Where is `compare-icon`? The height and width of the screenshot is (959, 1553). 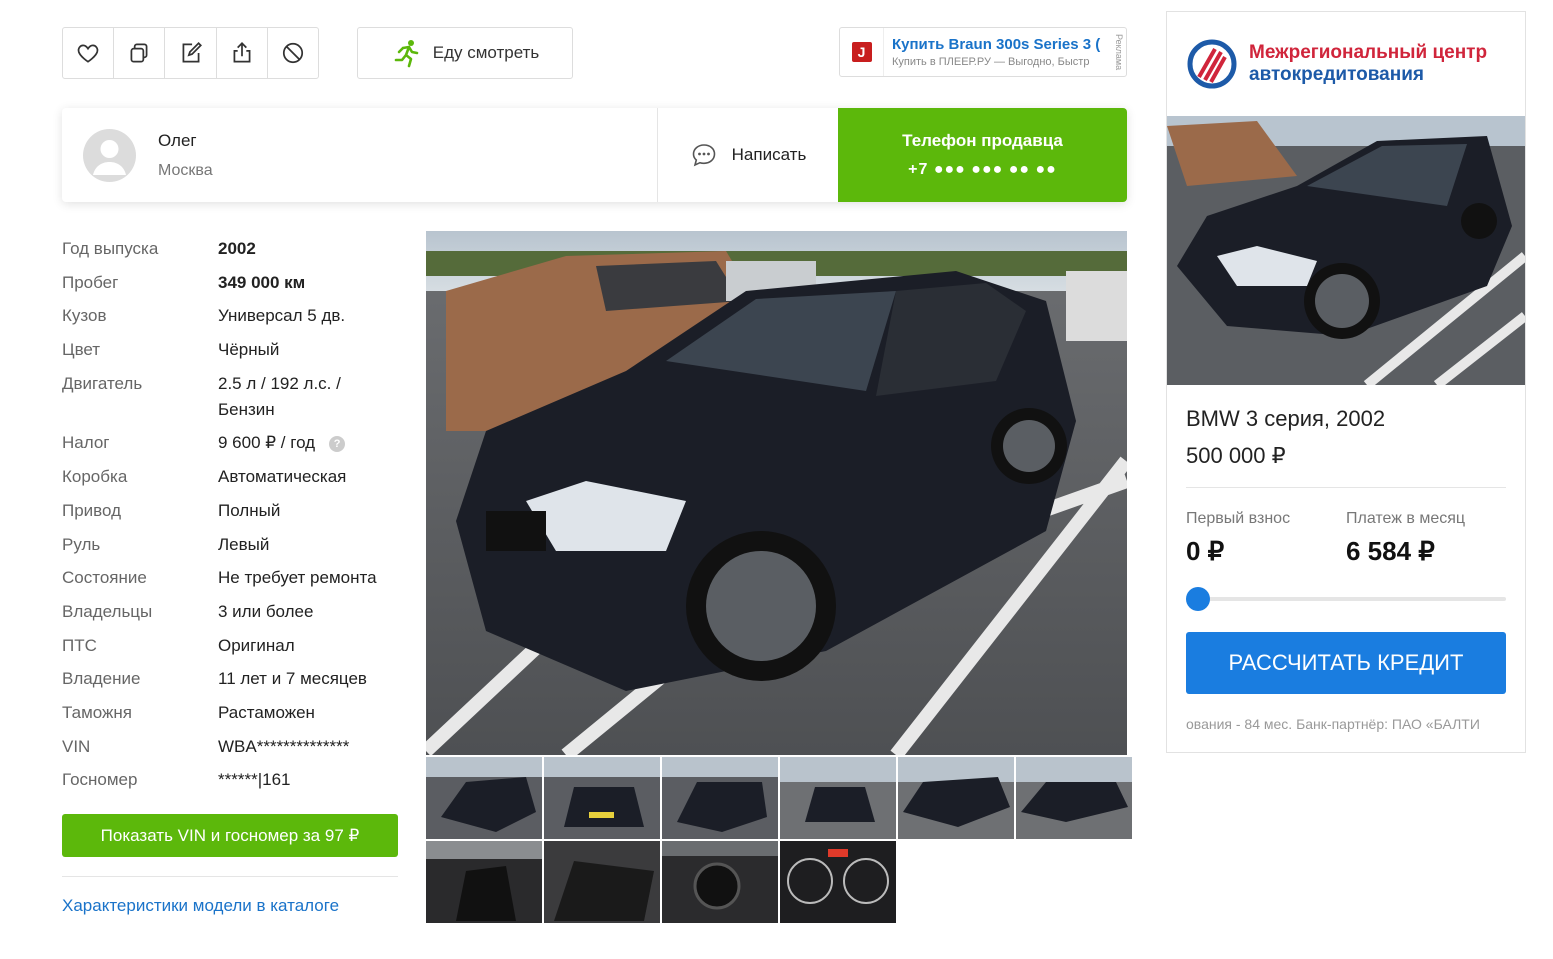 compare-icon is located at coordinates (139, 53).